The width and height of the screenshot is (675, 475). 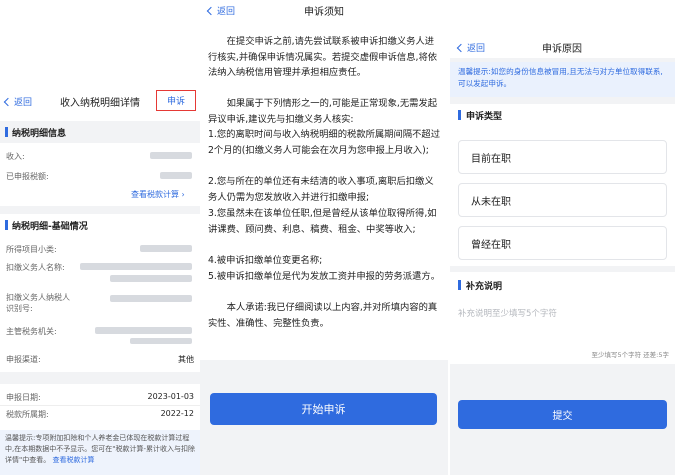 I want to click on page-title: 收入纳税明细详情, so click(x=100, y=103).